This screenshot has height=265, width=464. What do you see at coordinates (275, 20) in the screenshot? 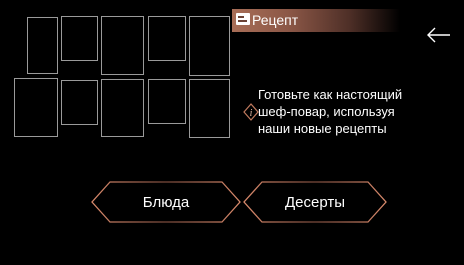
I see `page-title: Рецепт` at bounding box center [275, 20].